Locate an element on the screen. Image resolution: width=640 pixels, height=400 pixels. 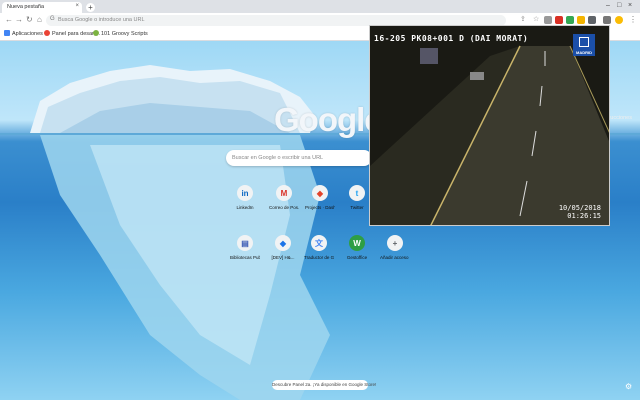
close-tab-icon: × is located at coordinates (77, 6).